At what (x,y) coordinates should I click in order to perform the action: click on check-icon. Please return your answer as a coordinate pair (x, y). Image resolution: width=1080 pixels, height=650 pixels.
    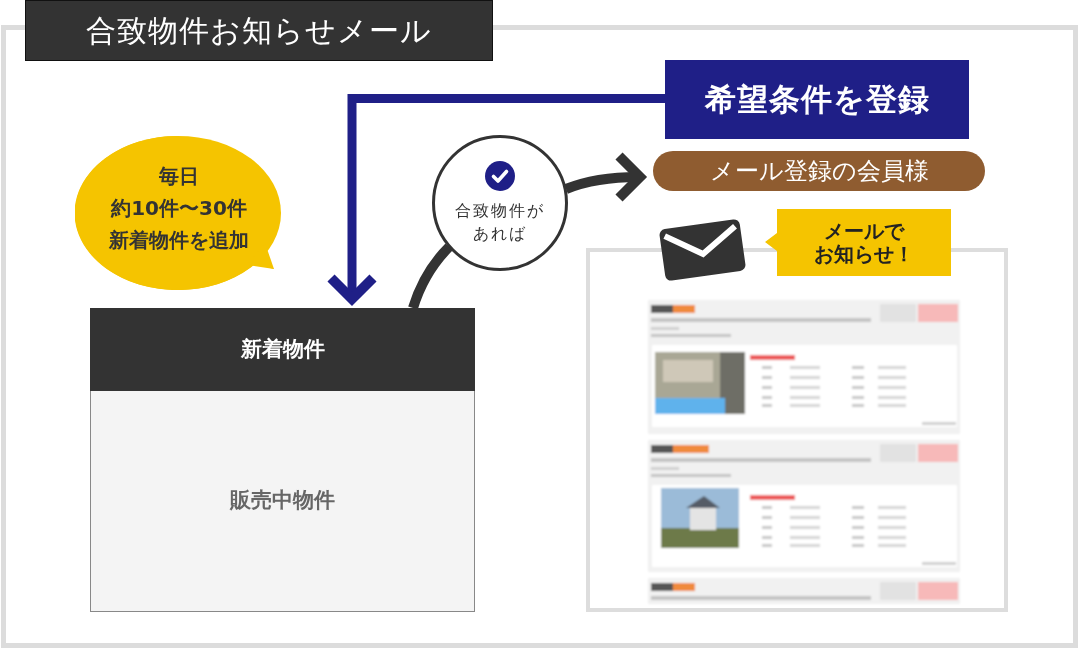
    Looking at the image, I should click on (500, 176).